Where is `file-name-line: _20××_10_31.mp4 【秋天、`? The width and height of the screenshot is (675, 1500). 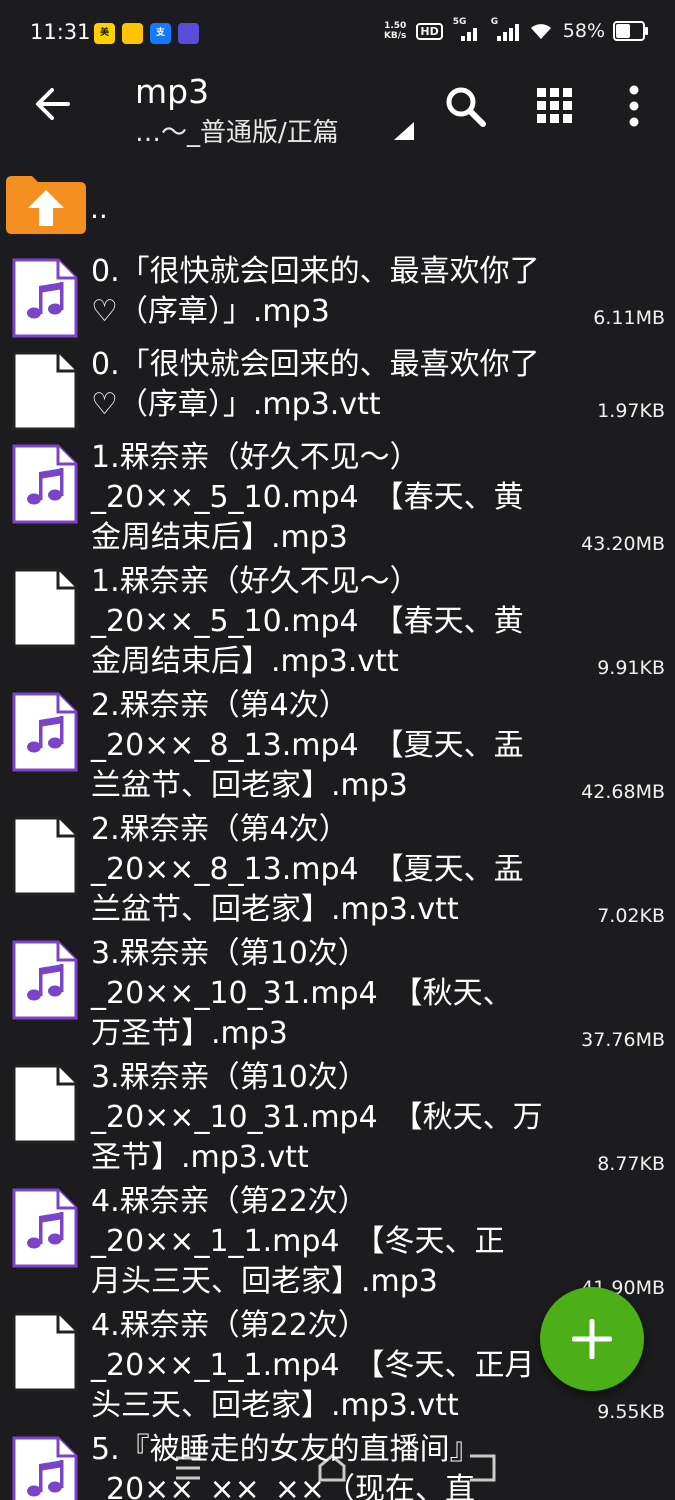
file-name-line: _20××_10_31.mp4 【秋天、 is located at coordinates (302, 993).